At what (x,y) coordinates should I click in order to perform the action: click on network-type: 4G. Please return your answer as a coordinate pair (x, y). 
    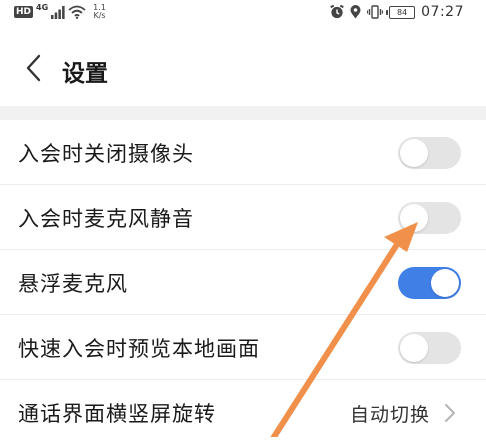
    Looking at the image, I should click on (42, 7).